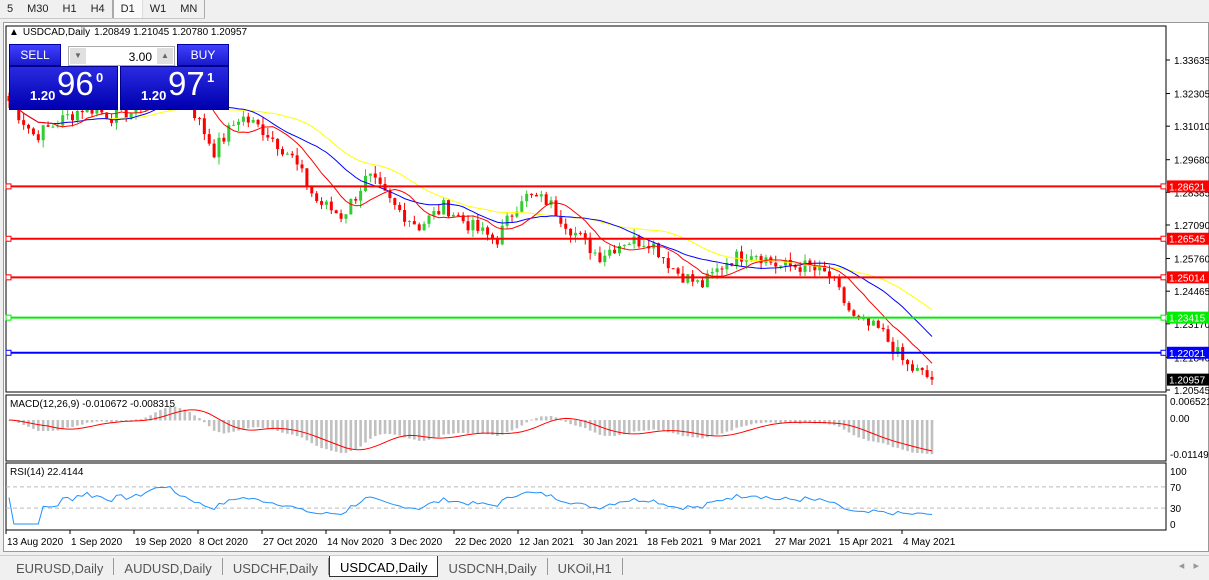 This screenshot has height=580, width=1209. I want to click on tf-m30: M30, so click(37, 9).